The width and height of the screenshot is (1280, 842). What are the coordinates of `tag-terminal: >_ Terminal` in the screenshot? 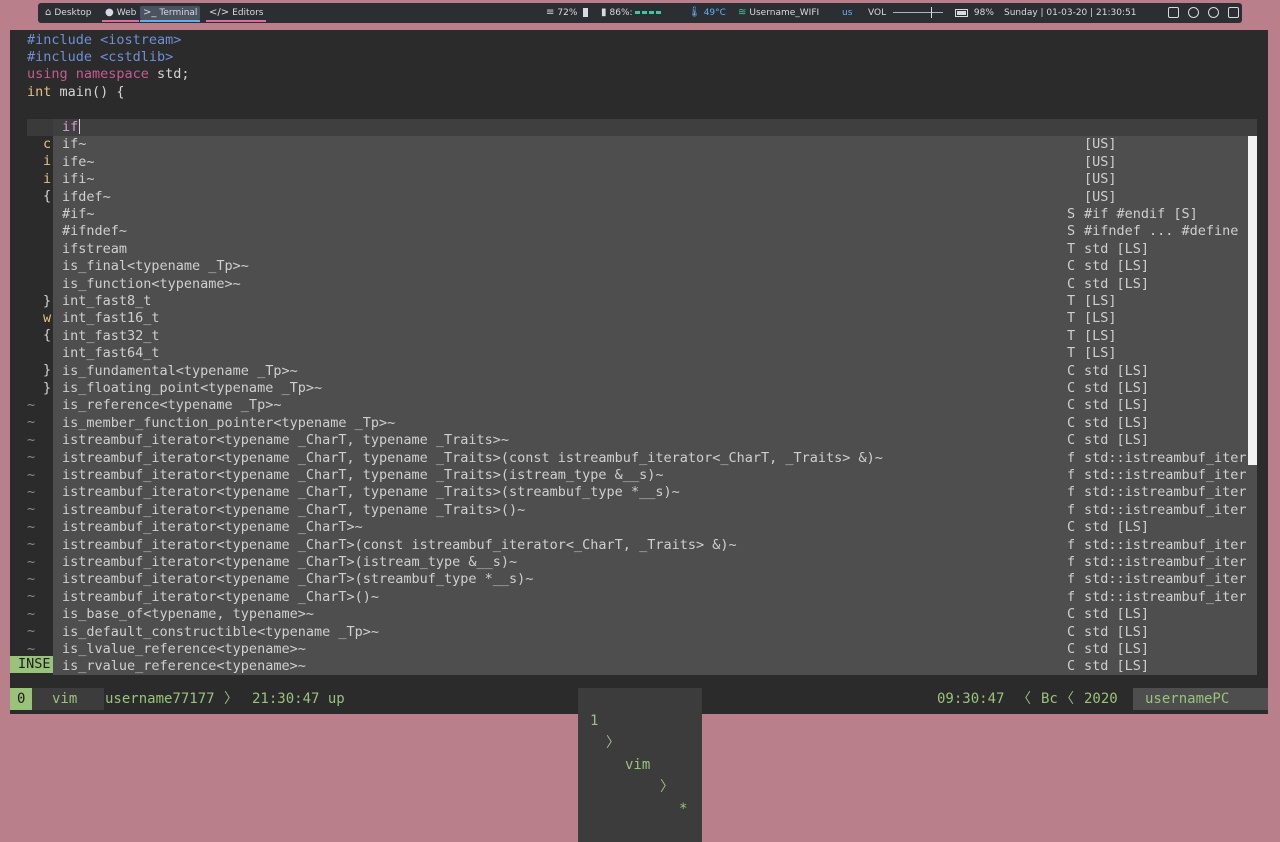 It's located at (170, 14).